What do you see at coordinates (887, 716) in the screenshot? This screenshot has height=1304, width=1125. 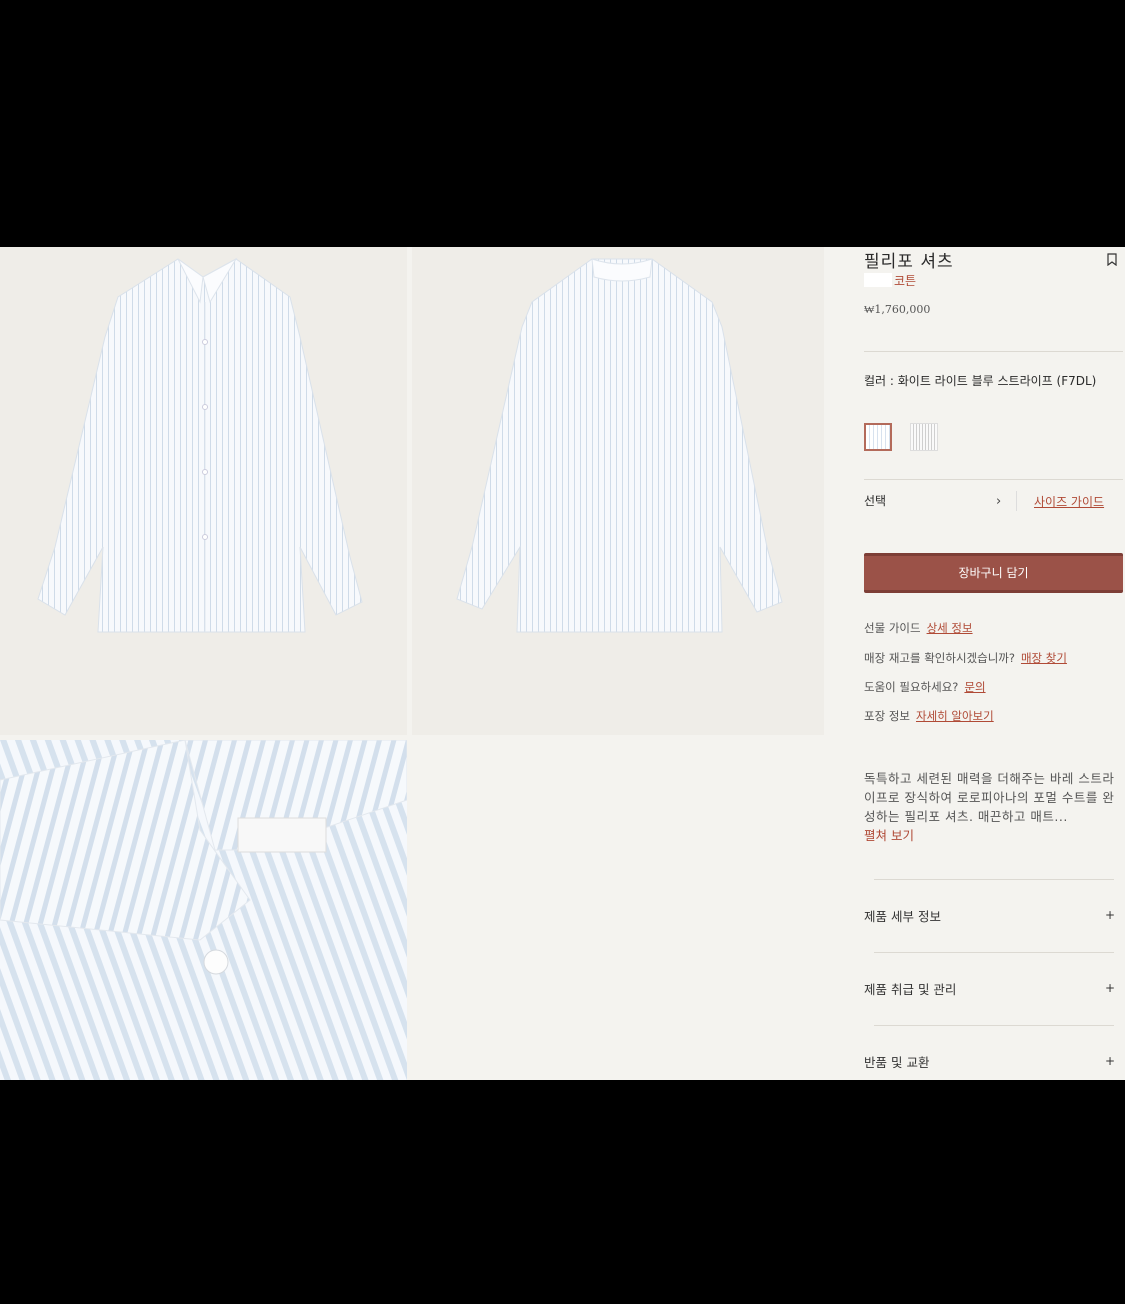 I see `info-label: 포장 정보` at bounding box center [887, 716].